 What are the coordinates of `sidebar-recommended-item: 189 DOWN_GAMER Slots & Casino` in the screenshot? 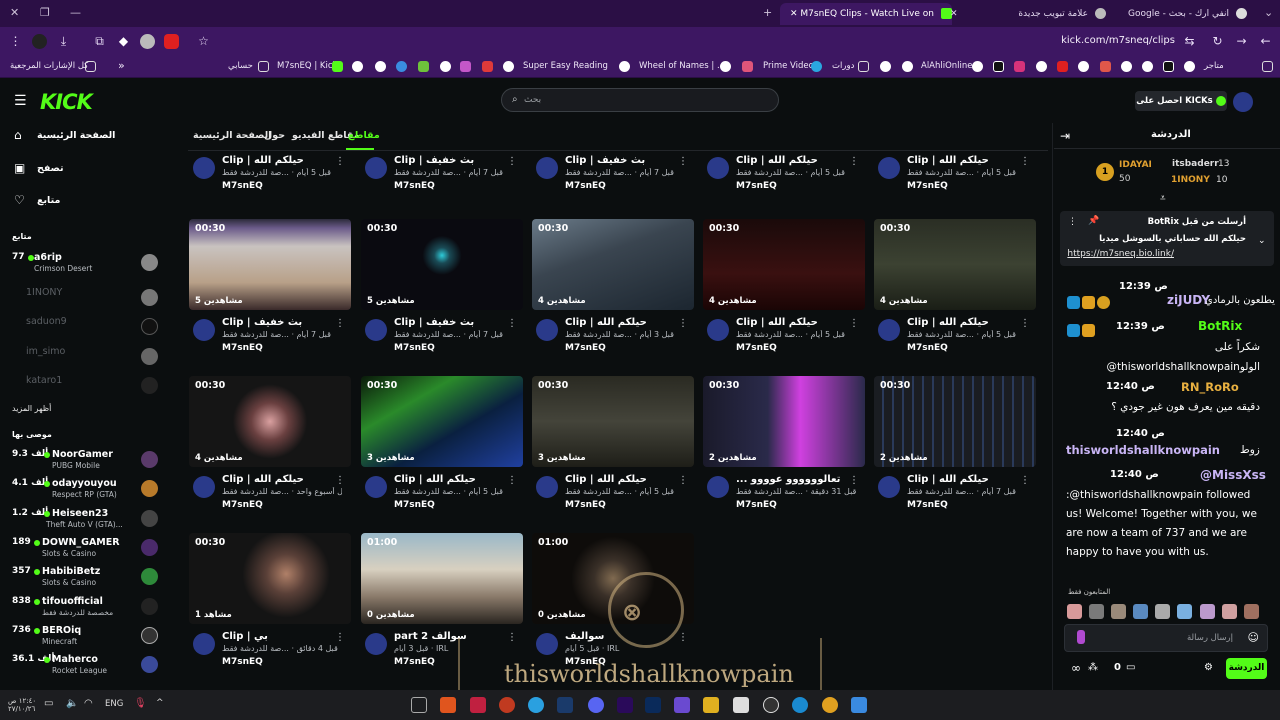 It's located at (85, 551).